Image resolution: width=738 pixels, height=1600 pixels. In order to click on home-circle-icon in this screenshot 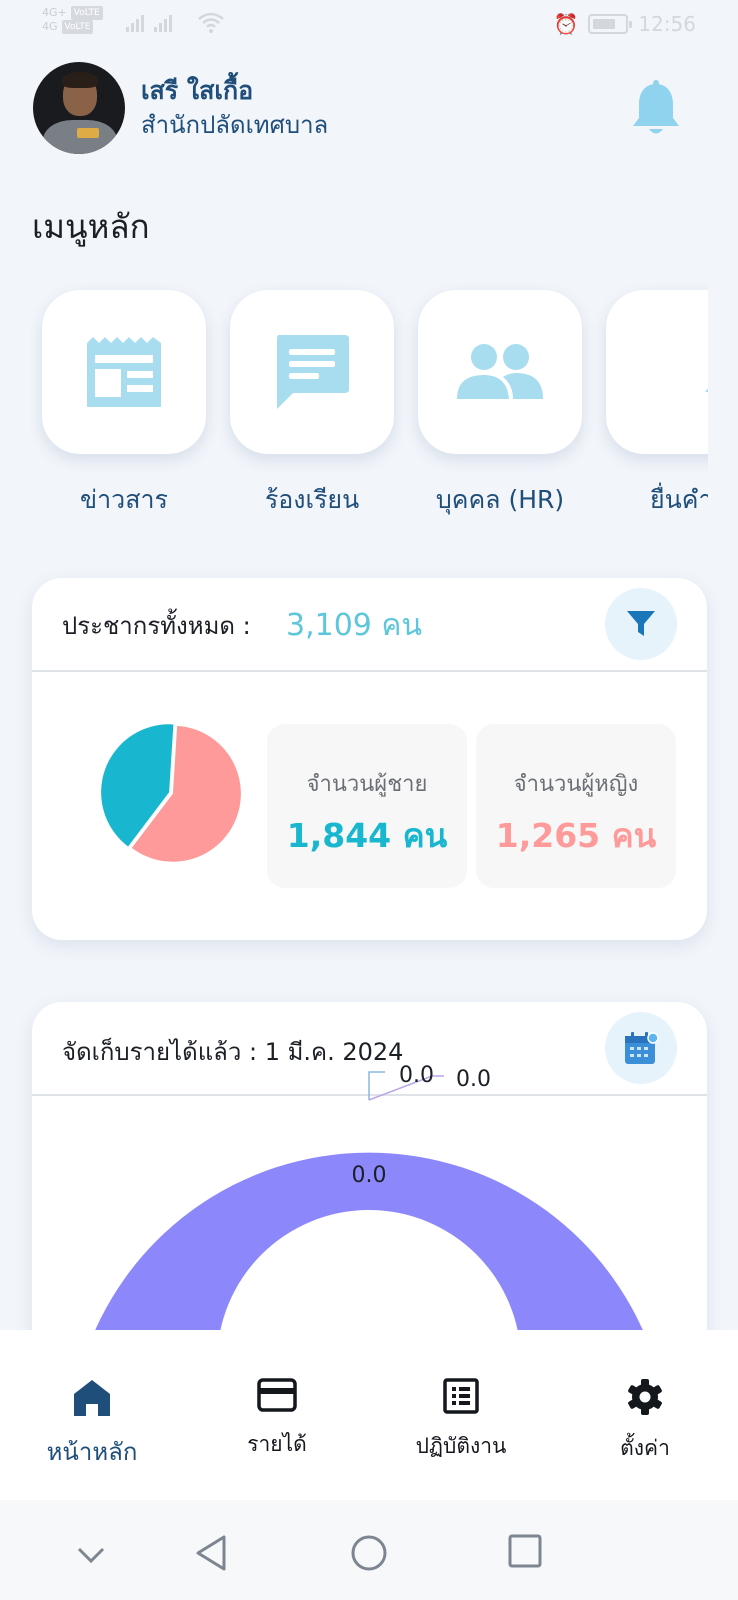, I will do `click(369, 1553)`.